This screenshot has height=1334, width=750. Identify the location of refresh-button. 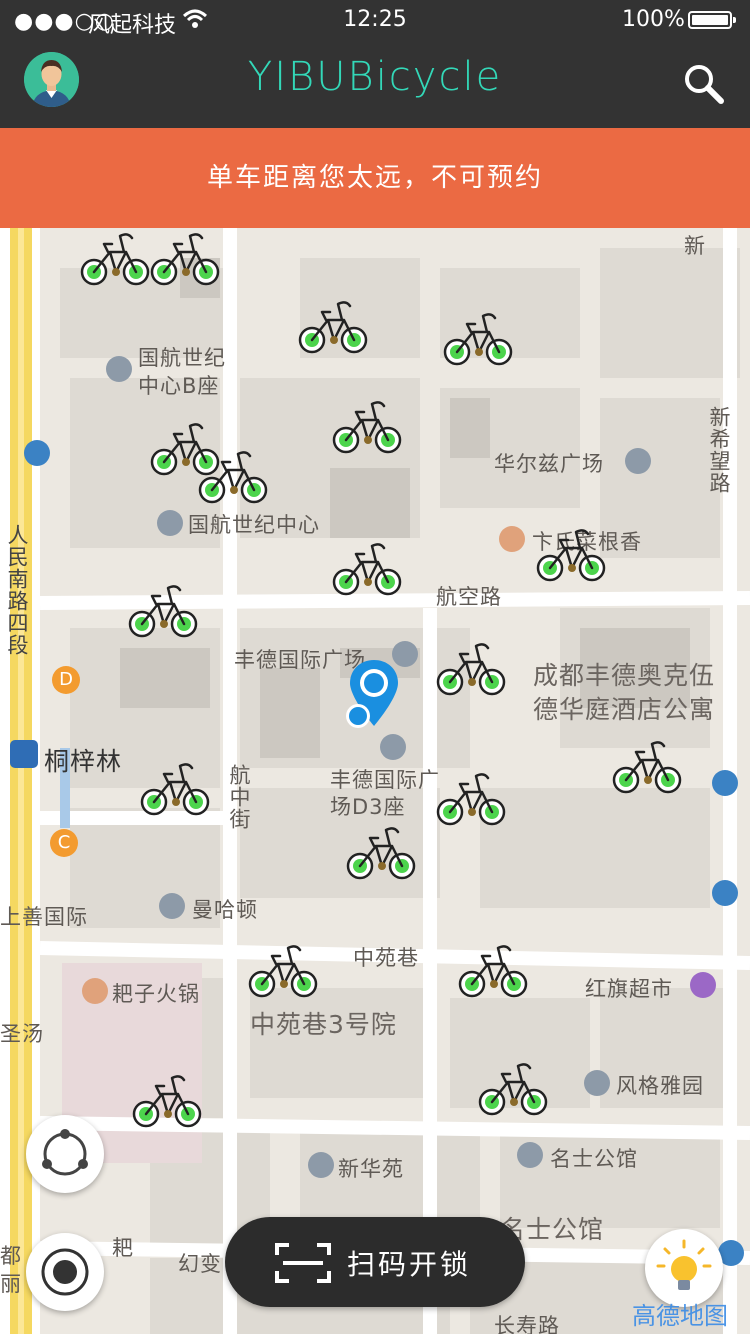
(65, 1154).